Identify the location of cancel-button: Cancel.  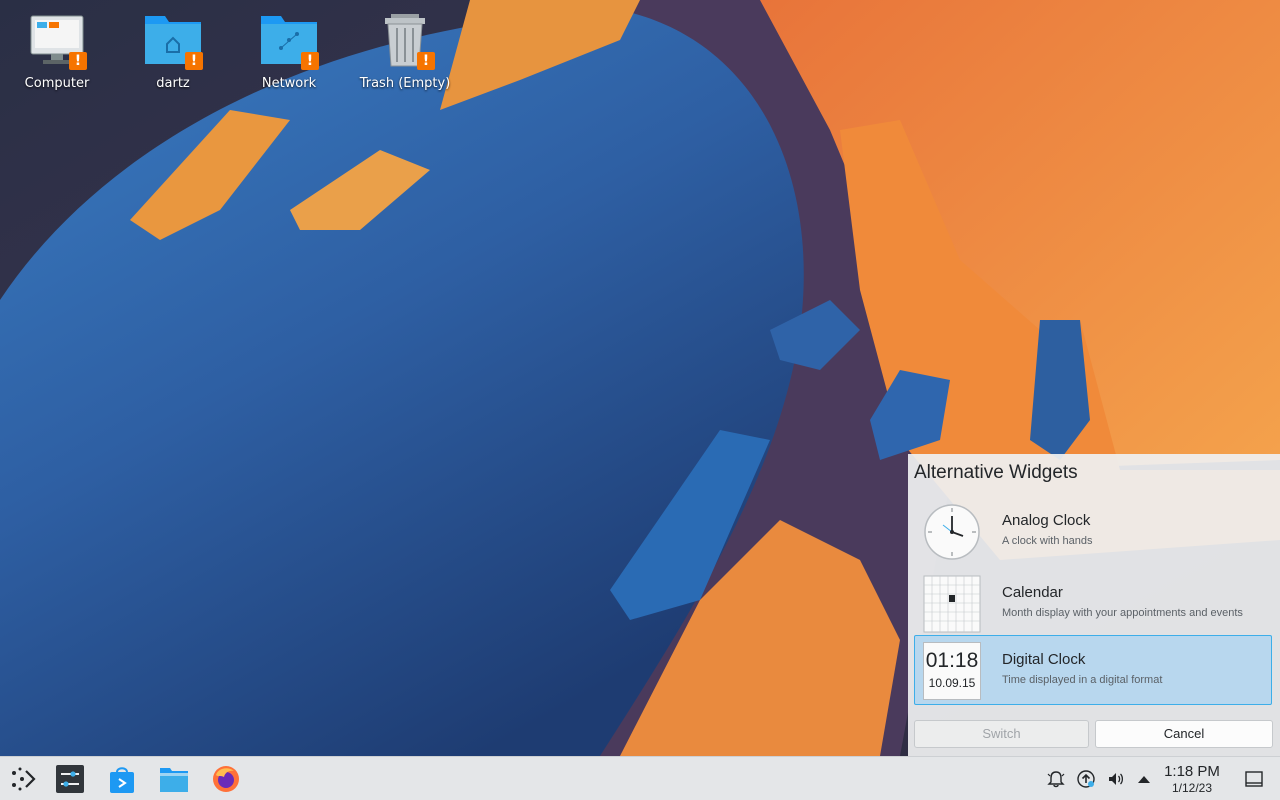
(1184, 734).